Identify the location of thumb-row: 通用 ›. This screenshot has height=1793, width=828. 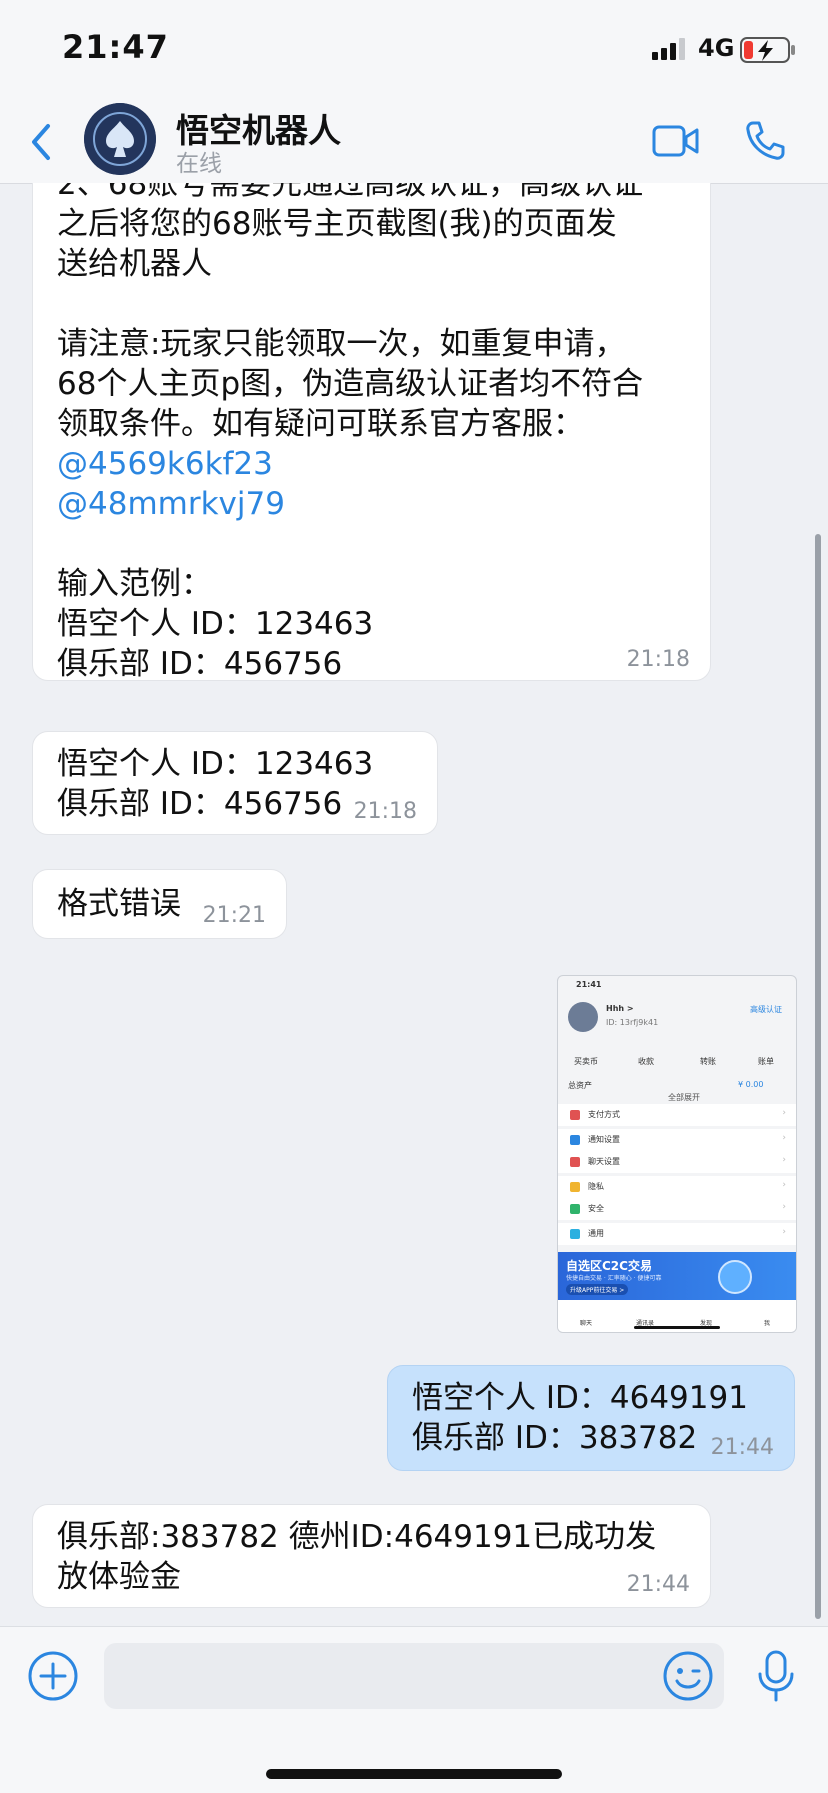
(677, 1234).